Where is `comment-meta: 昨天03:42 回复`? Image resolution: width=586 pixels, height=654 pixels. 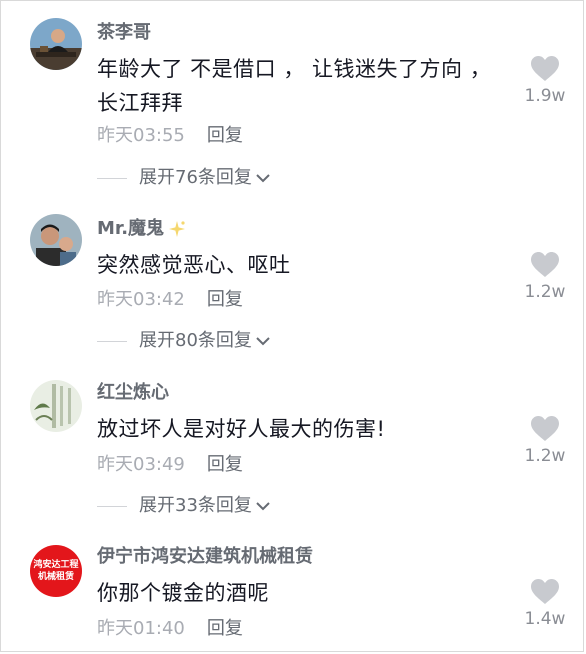 comment-meta: 昨天03:42 回复 is located at coordinates (170, 300).